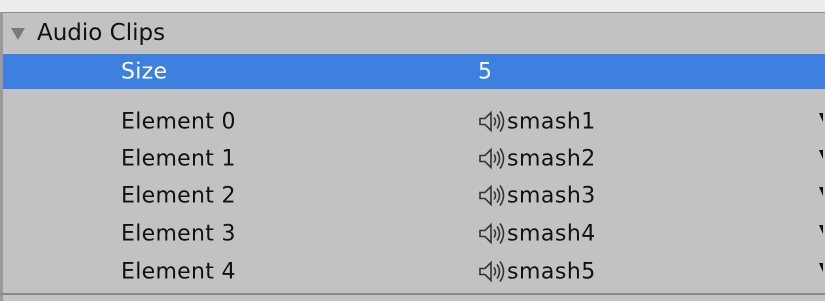 This screenshot has height=301, width=825. I want to click on audio-clip-name: smash1, so click(551, 121).